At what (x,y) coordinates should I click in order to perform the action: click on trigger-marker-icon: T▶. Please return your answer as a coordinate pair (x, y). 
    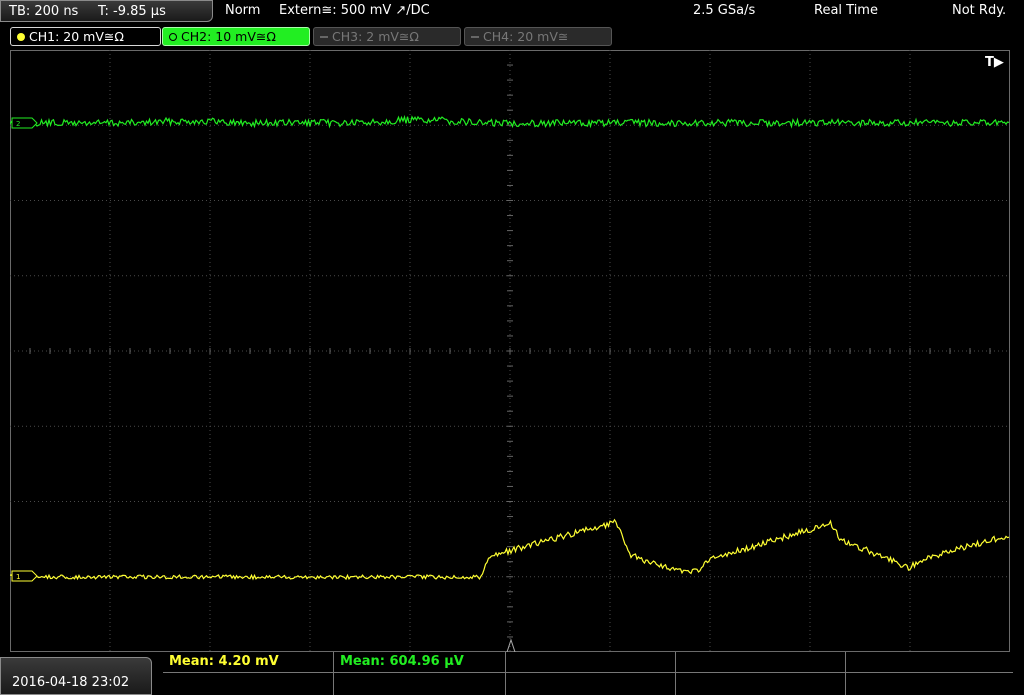
    Looking at the image, I should click on (994, 62).